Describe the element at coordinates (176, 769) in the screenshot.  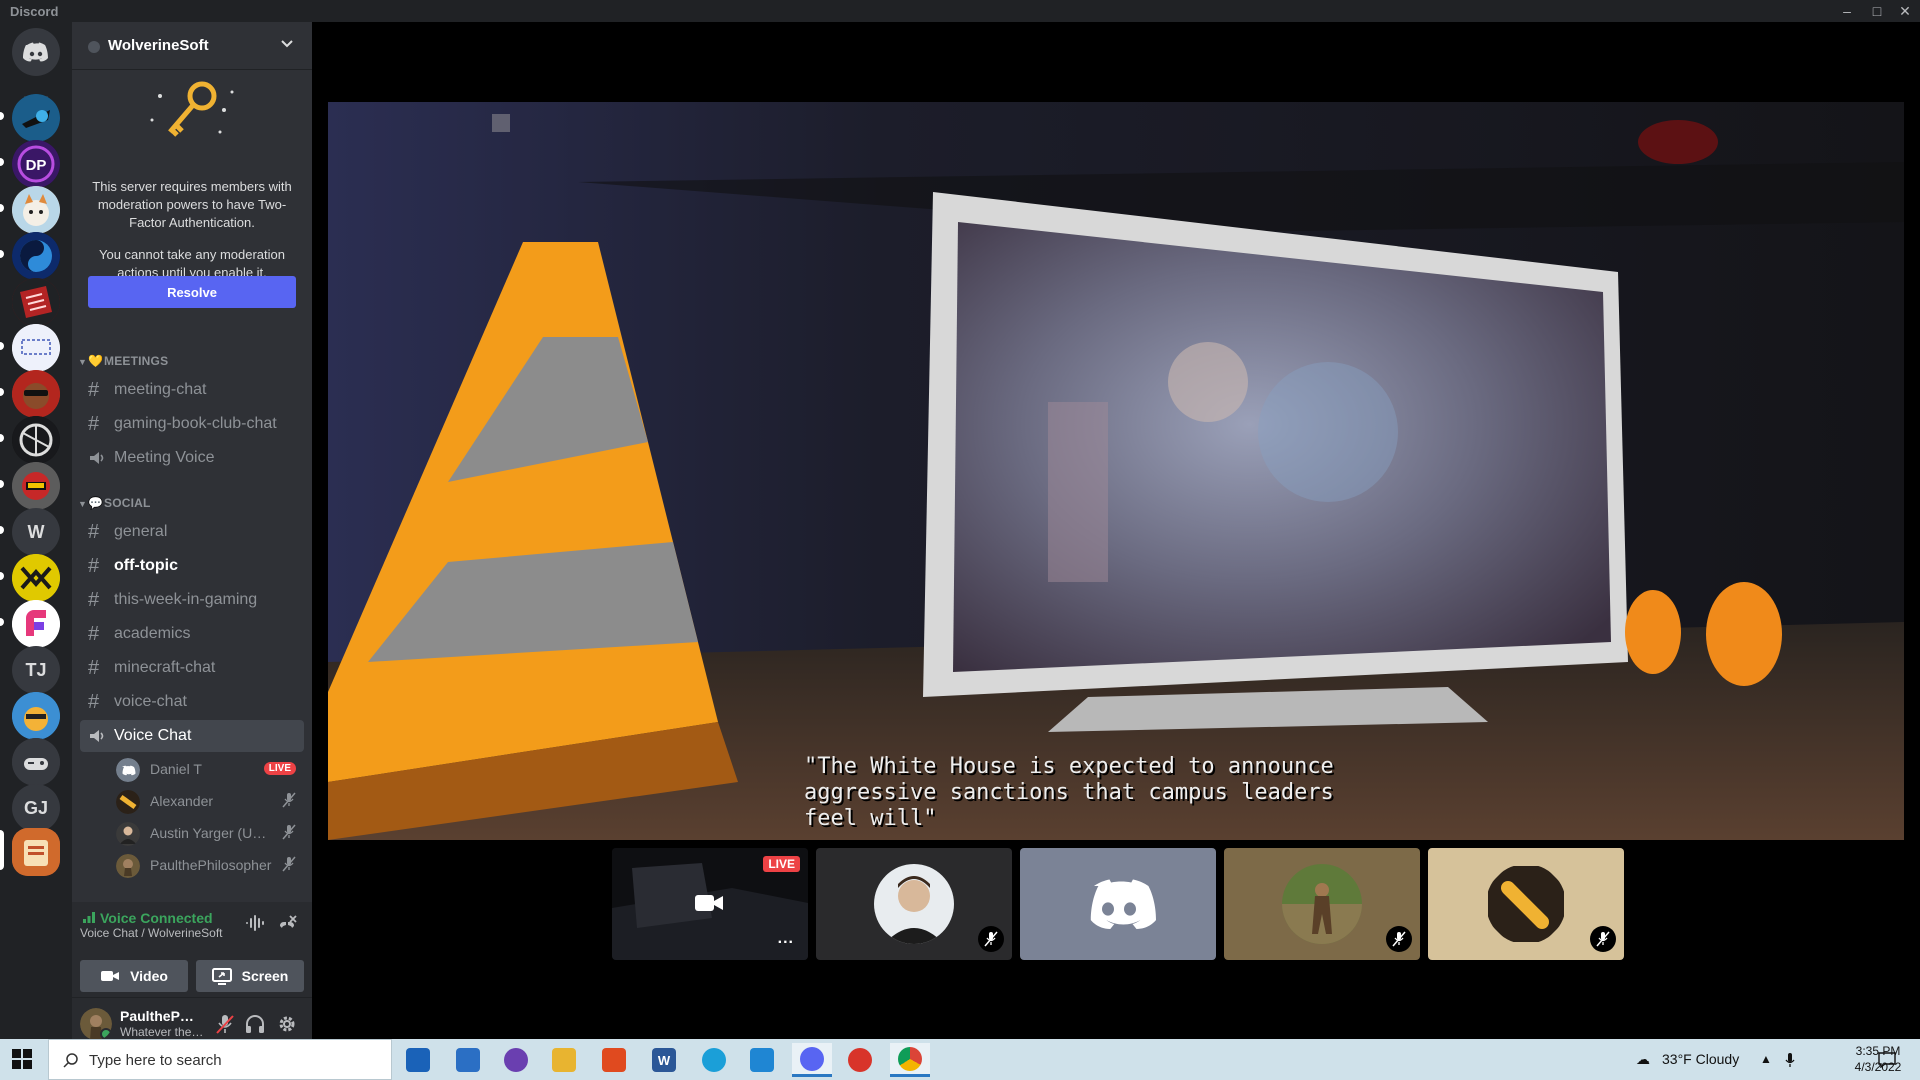
I see `voice-user-name: Daniel T` at that location.